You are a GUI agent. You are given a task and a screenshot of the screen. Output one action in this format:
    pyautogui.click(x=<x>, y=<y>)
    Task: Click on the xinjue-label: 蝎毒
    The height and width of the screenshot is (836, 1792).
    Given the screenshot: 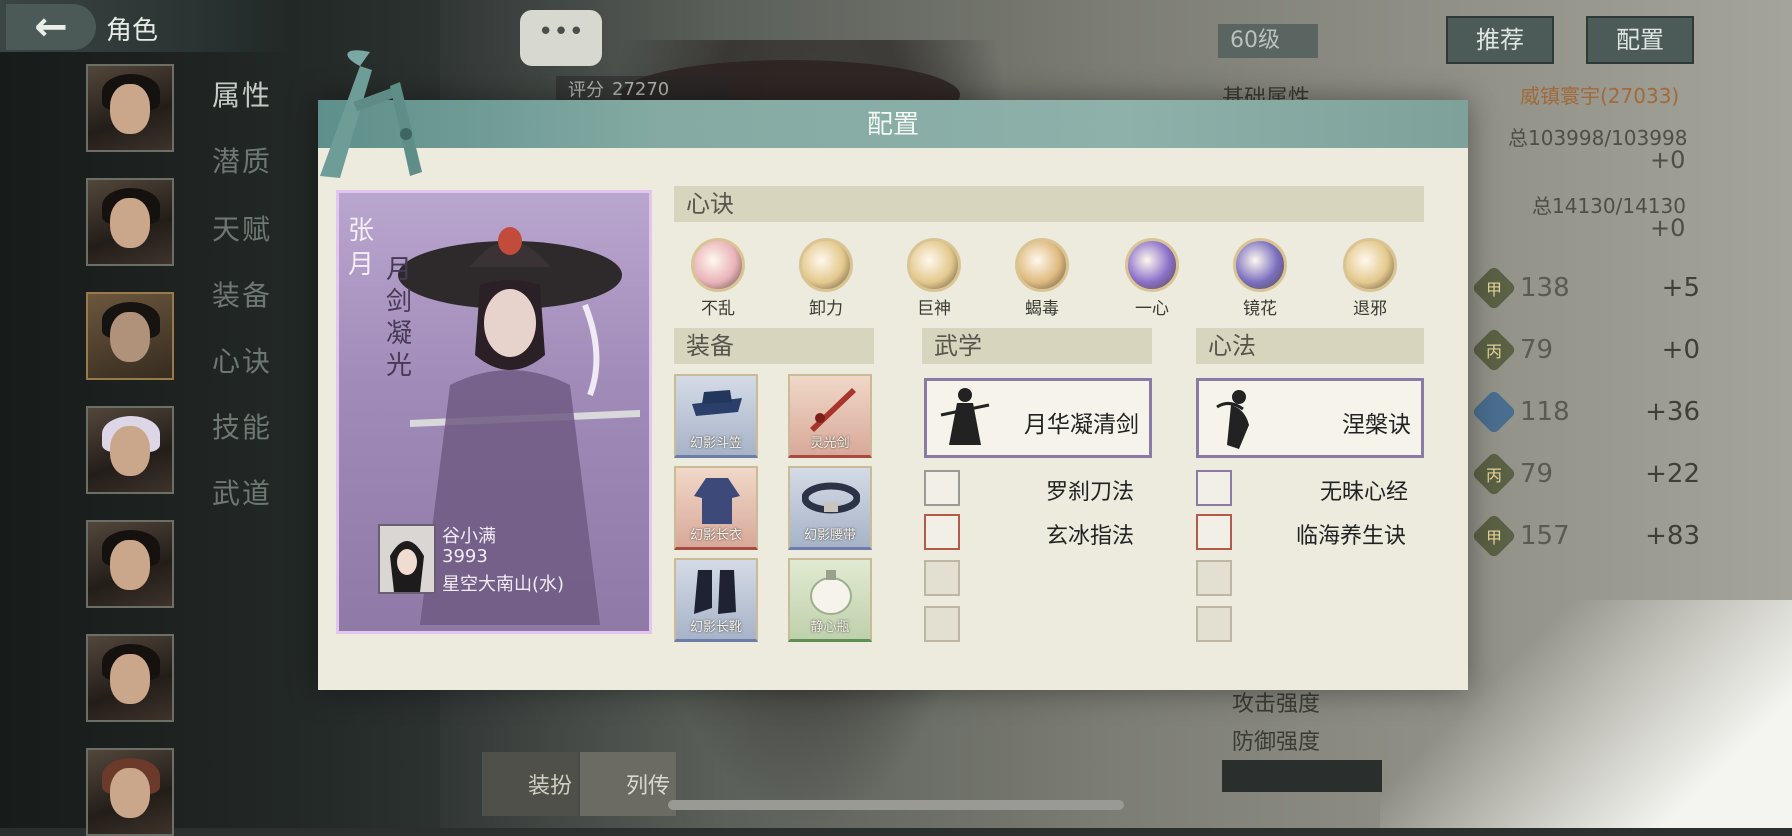 What is the action you would take?
    pyautogui.click(x=1042, y=309)
    